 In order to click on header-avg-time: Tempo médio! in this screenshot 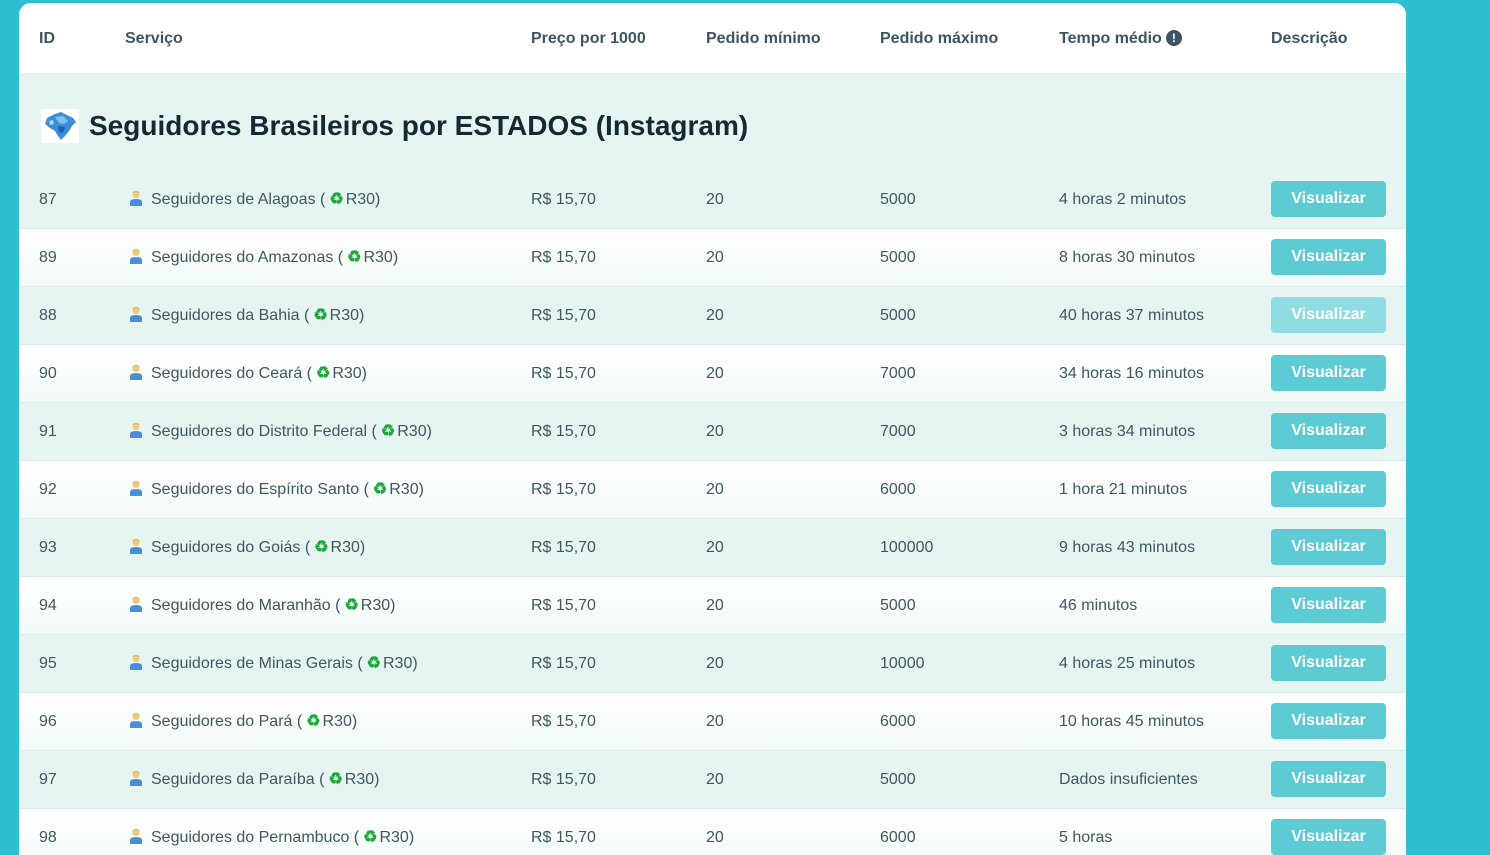, I will do `click(1120, 38)`.